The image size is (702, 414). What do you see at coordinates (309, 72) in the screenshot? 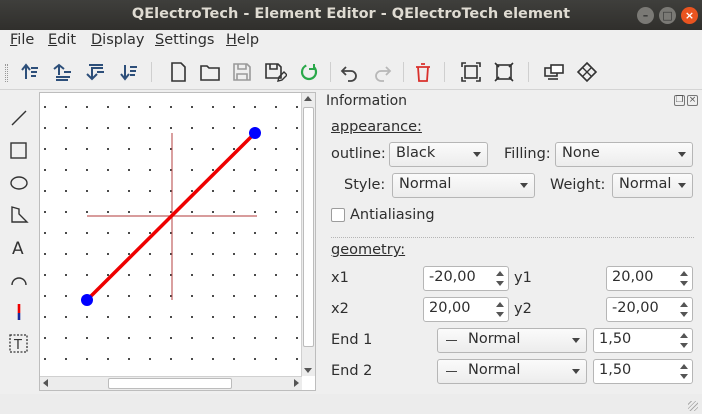
I see `reload-icon` at bounding box center [309, 72].